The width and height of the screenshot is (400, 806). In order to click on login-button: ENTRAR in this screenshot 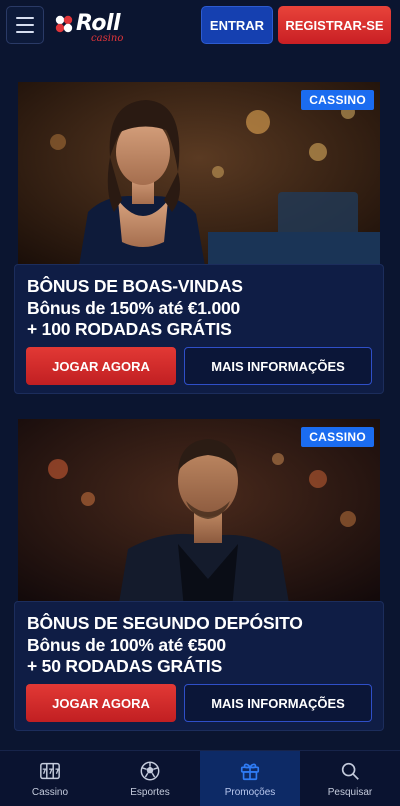, I will do `click(237, 25)`.